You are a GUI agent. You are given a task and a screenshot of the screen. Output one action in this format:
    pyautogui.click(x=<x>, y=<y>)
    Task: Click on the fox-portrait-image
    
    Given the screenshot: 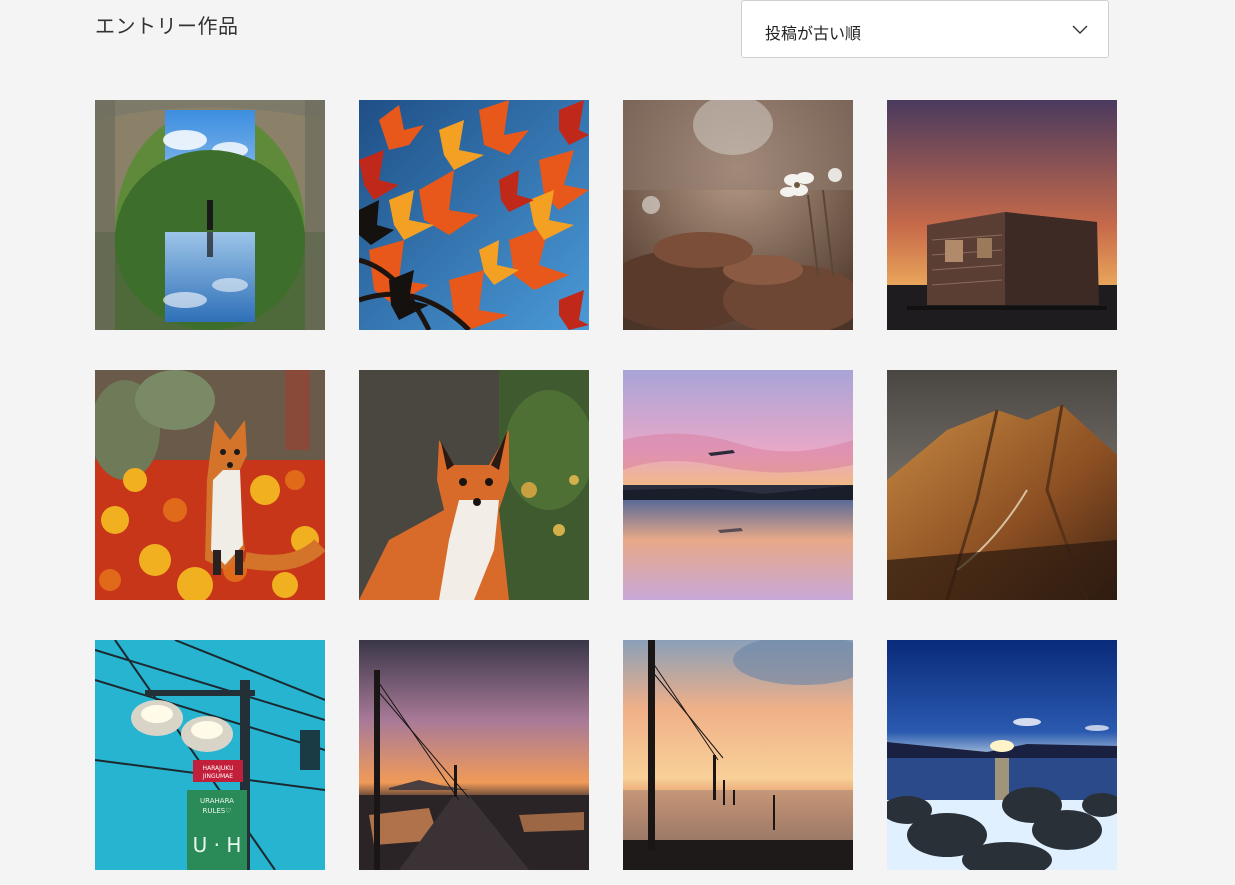 What is the action you would take?
    pyautogui.click(x=474, y=485)
    